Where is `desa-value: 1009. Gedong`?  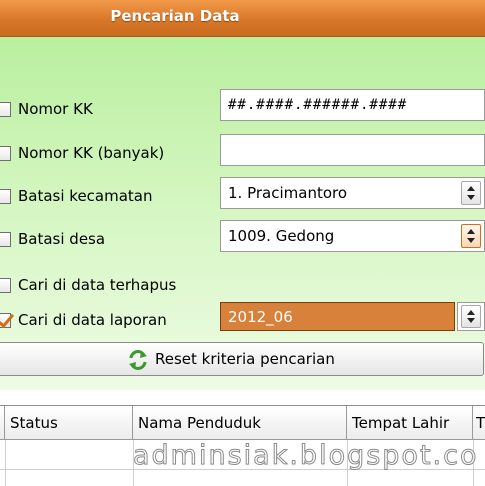 desa-value: 1009. Gedong is located at coordinates (281, 236).